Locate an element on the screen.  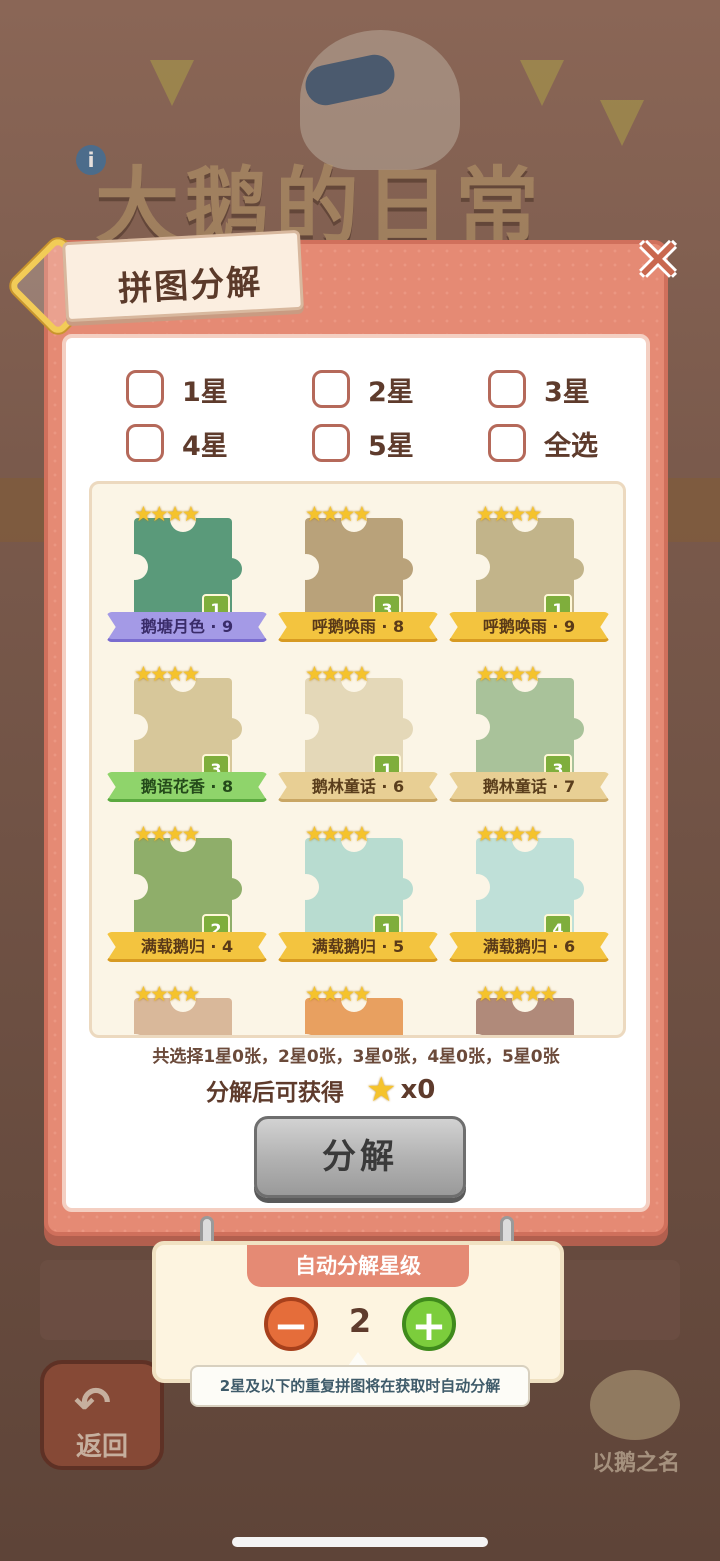
back-button: ↶ 返回 is located at coordinates (102, 1415).